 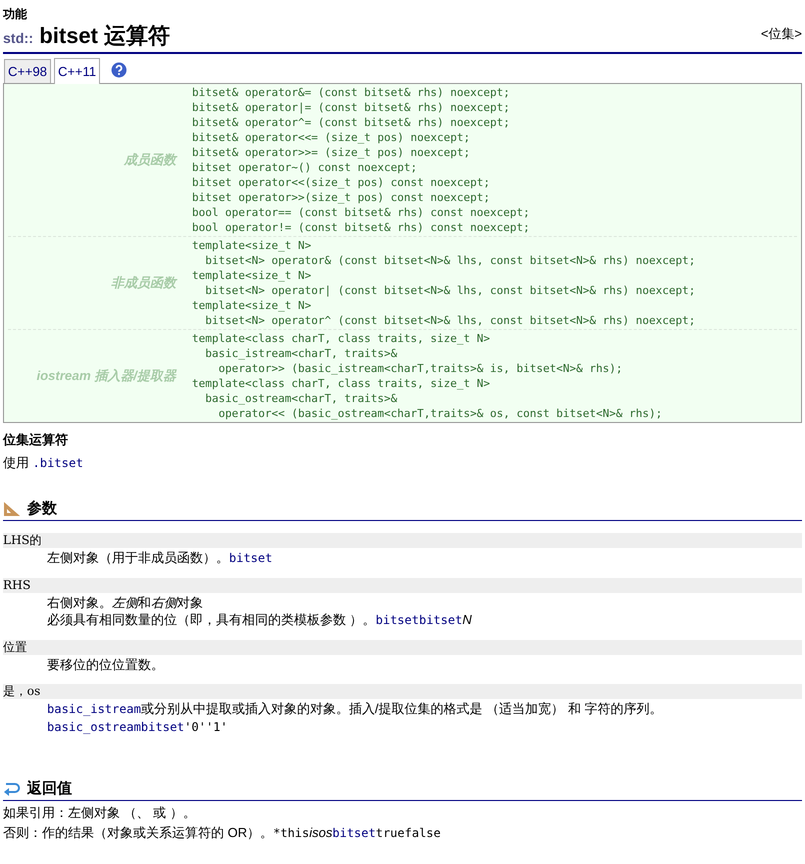 I want to click on back-link: <位集>, so click(x=781, y=34).